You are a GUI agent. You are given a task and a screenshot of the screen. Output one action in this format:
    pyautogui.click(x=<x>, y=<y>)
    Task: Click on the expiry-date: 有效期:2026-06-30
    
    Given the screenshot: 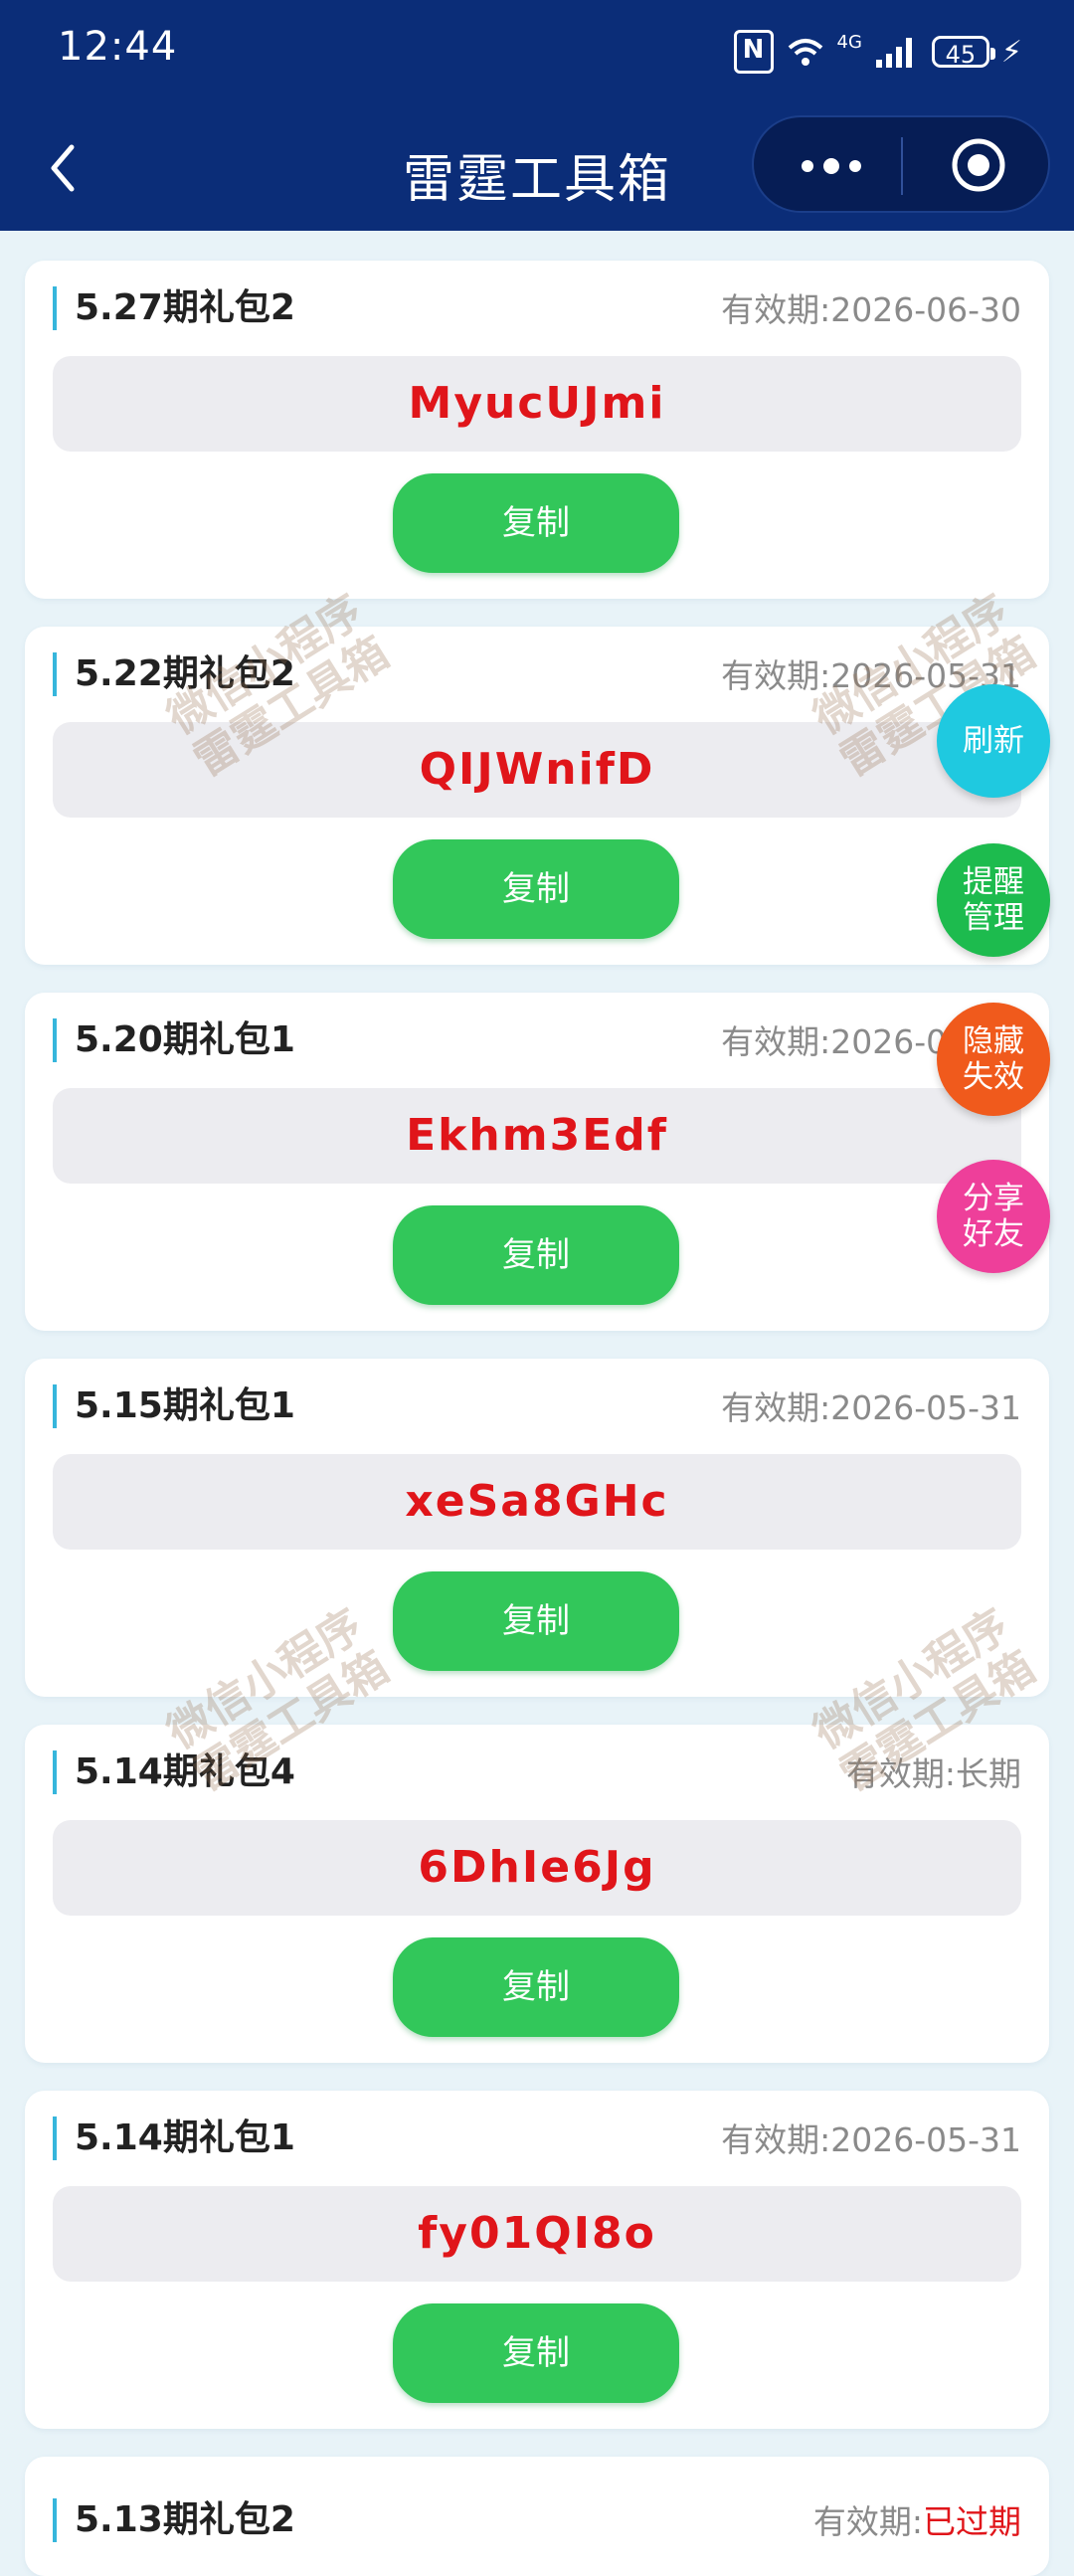 What is the action you would take?
    pyautogui.click(x=871, y=310)
    